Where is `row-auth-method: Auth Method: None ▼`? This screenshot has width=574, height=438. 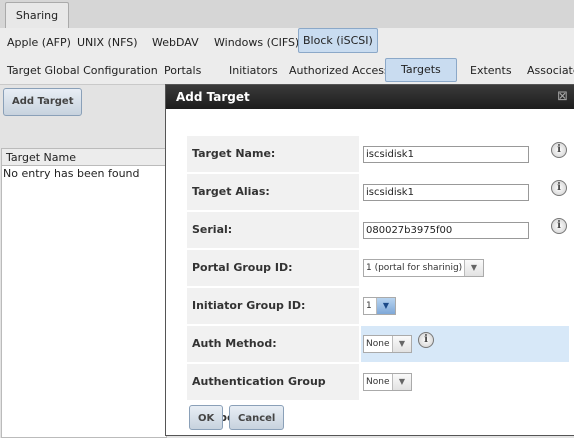 row-auth-method: Auth Method: None ▼ is located at coordinates (378, 344).